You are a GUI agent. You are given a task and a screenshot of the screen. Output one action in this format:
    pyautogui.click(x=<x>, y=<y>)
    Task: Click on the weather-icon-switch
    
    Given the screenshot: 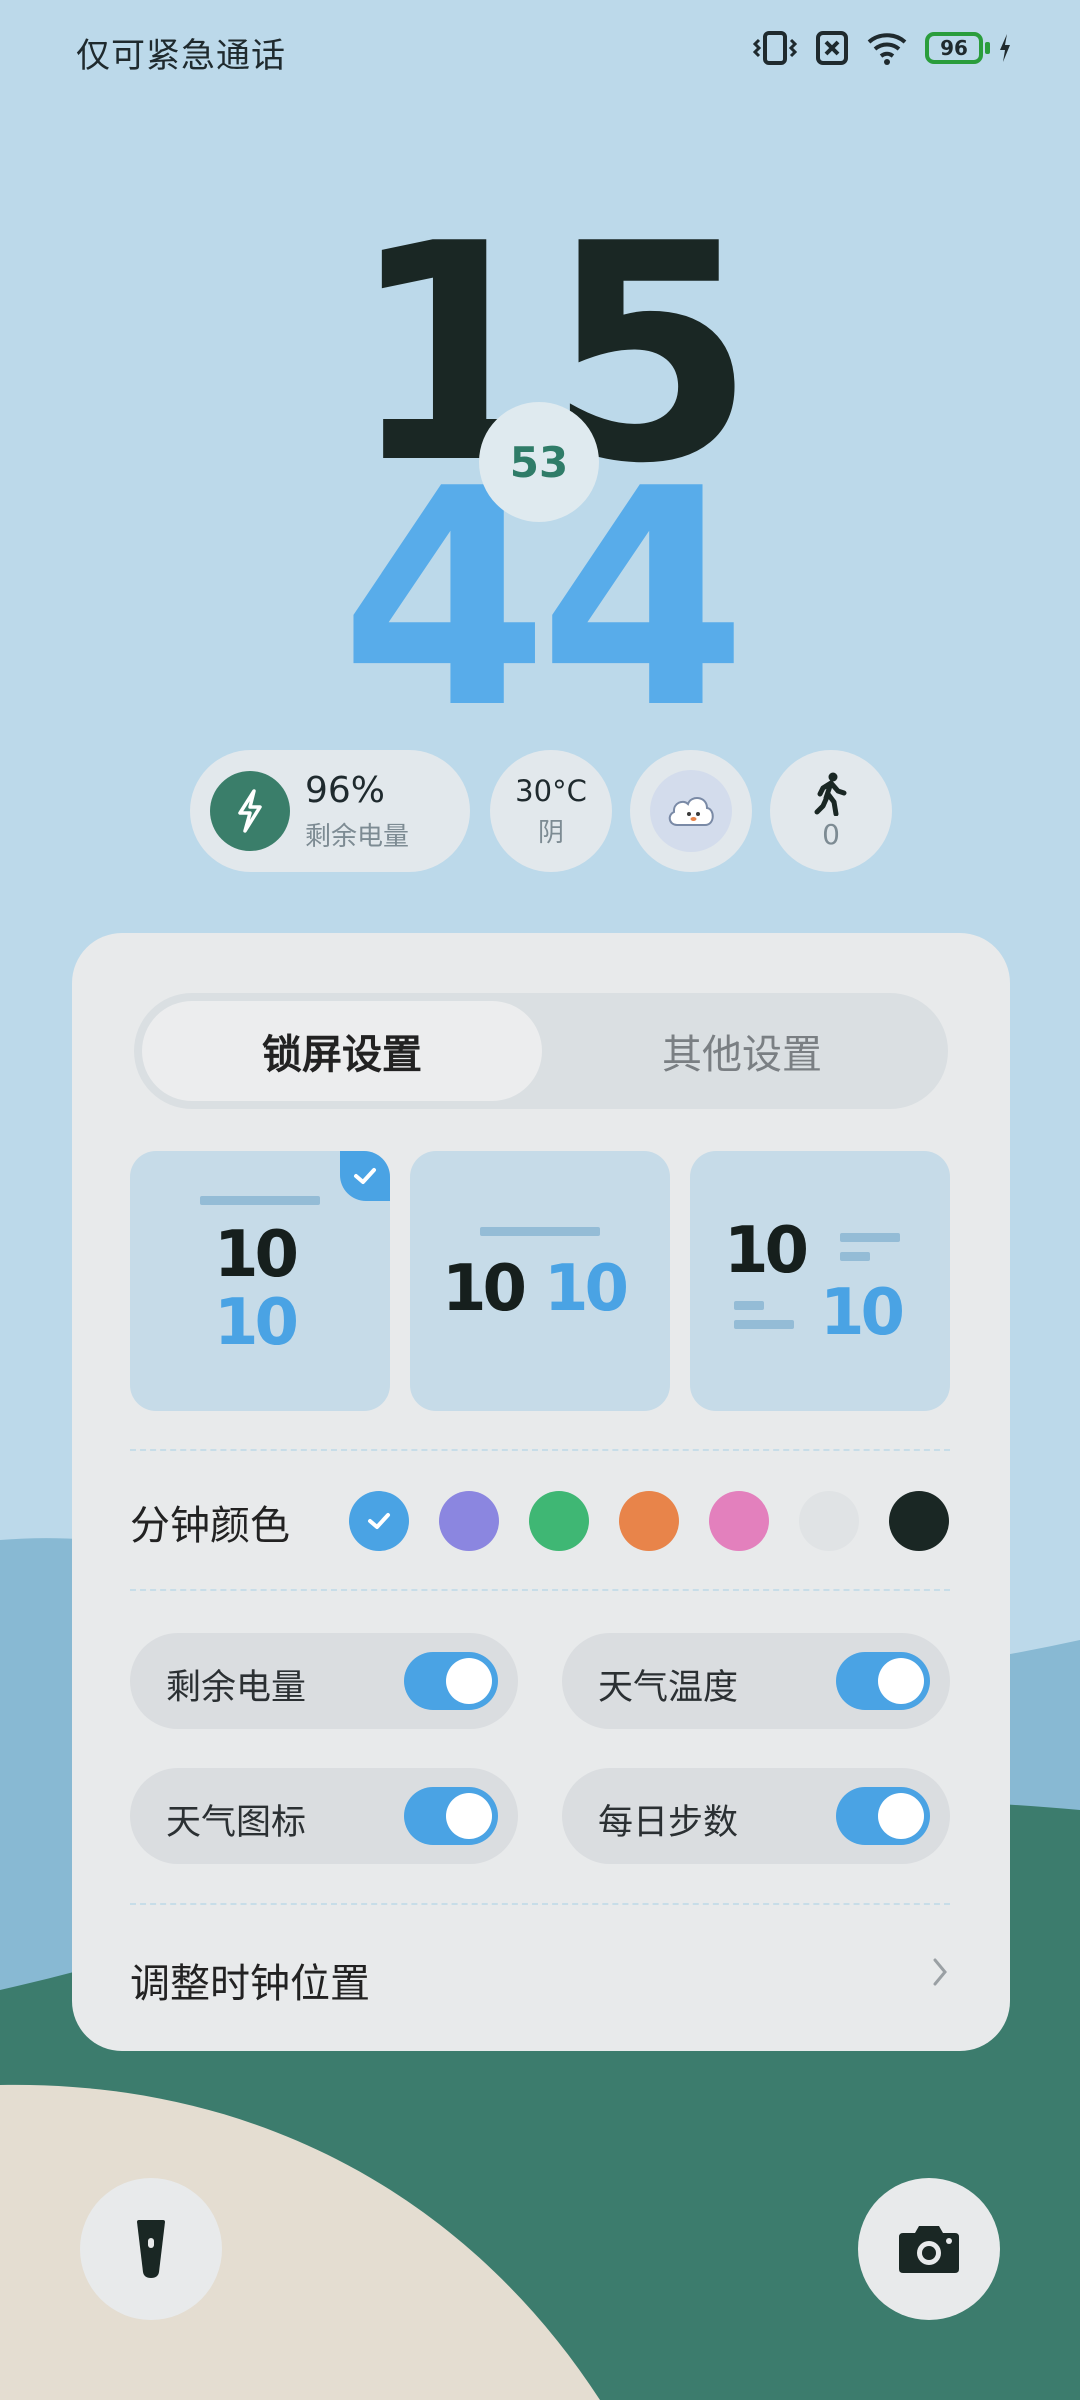 What is the action you would take?
    pyautogui.click(x=451, y=1816)
    